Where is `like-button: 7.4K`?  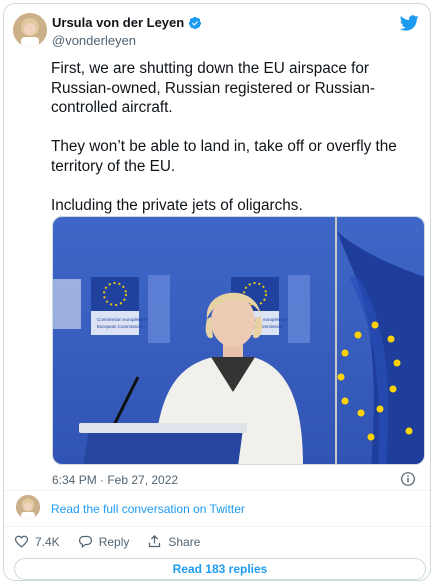
like-button: 7.4K is located at coordinates (37, 541).